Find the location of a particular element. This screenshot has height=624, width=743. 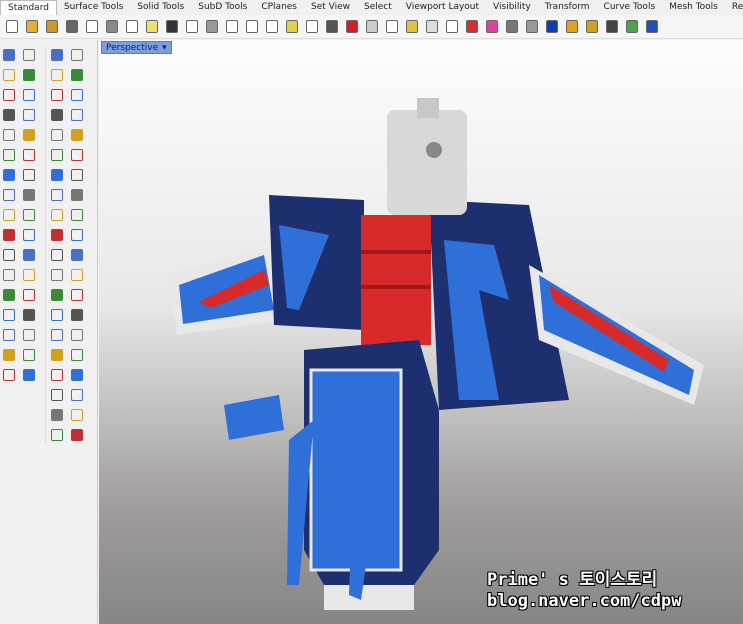

explode-tool is located at coordinates (29, 214).